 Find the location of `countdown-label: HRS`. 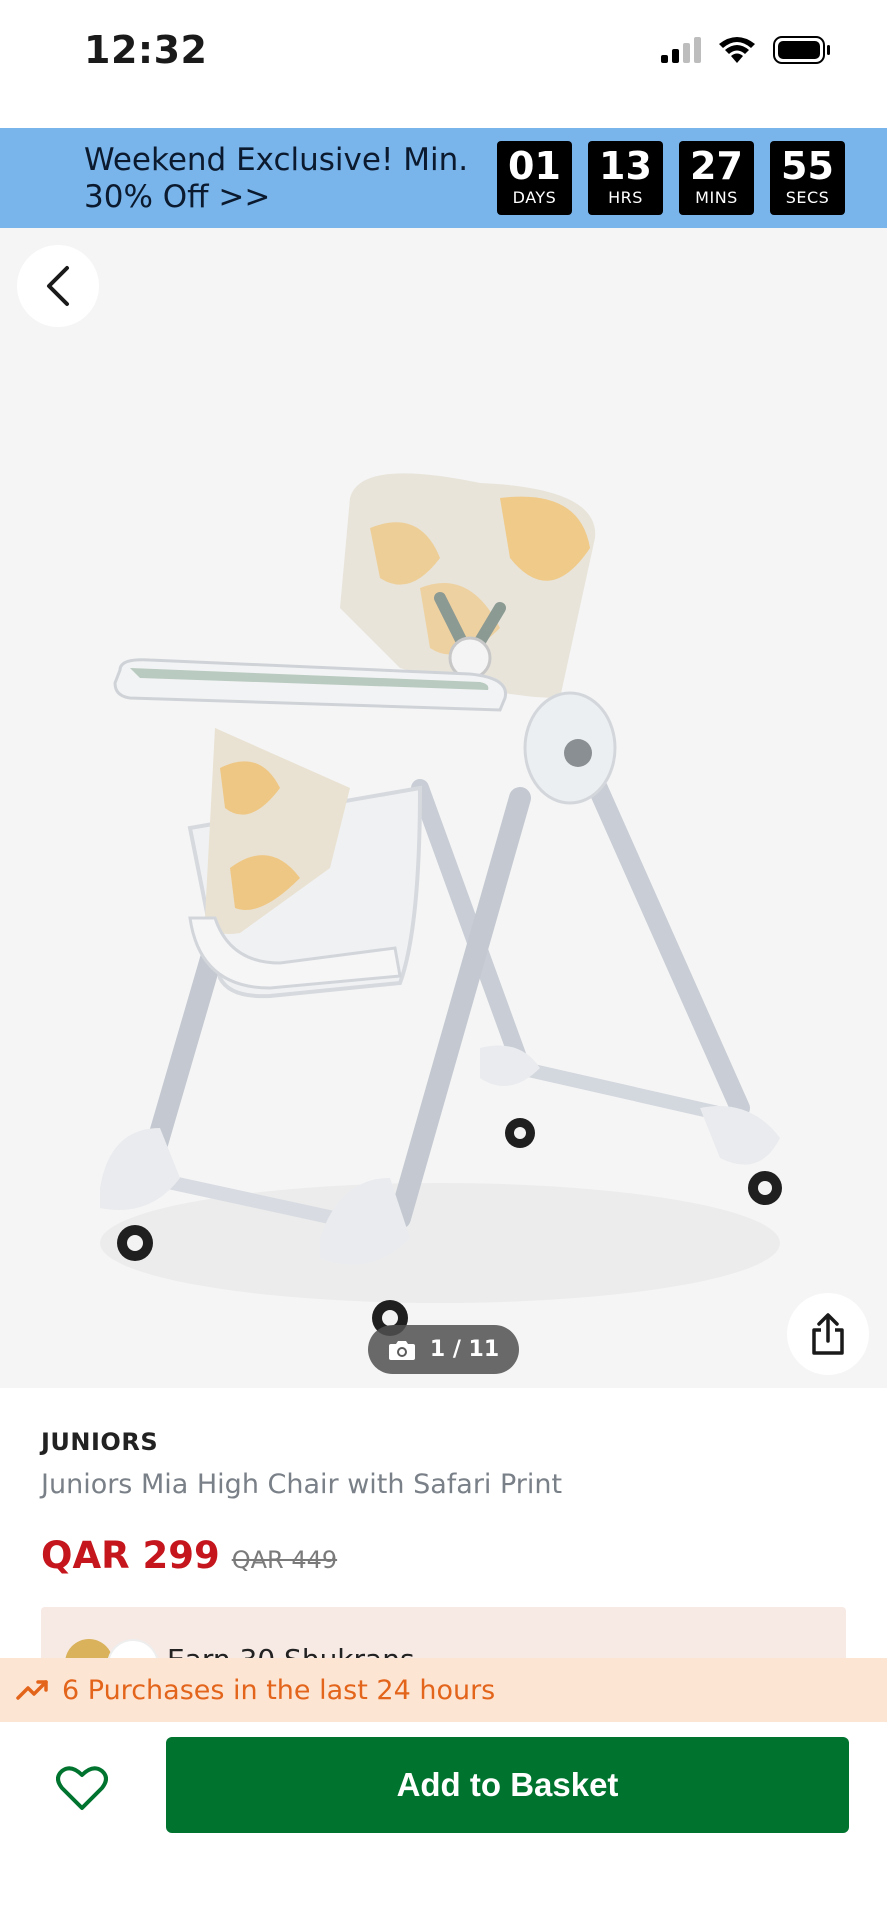

countdown-label: HRS is located at coordinates (625, 197).